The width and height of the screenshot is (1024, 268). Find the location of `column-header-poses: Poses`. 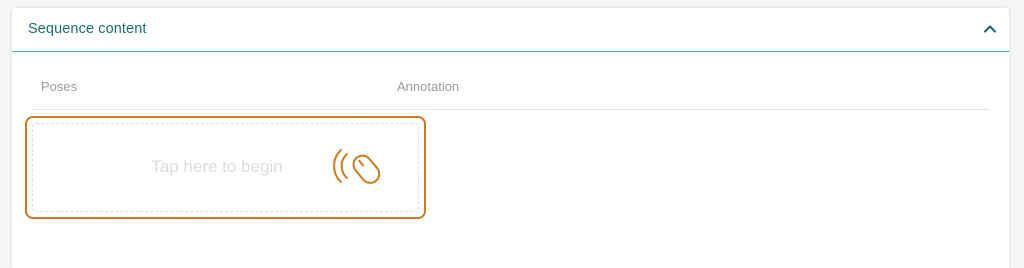

column-header-poses: Poses is located at coordinates (59, 86).